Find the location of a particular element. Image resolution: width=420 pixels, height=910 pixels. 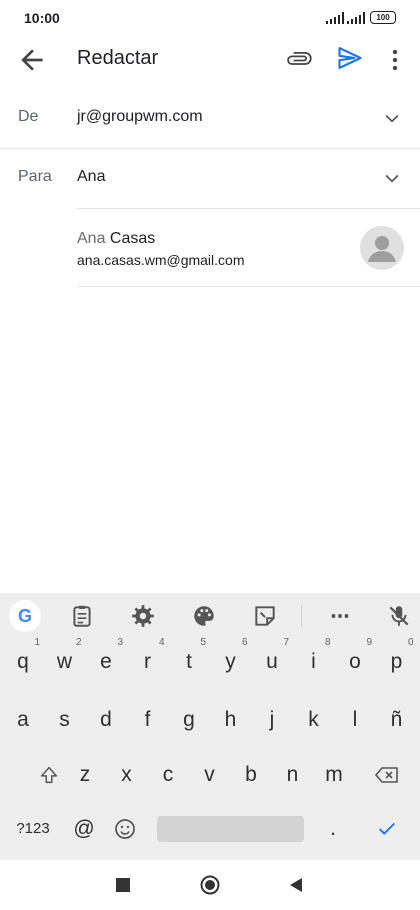

key-hint: 0 is located at coordinates (410, 642).